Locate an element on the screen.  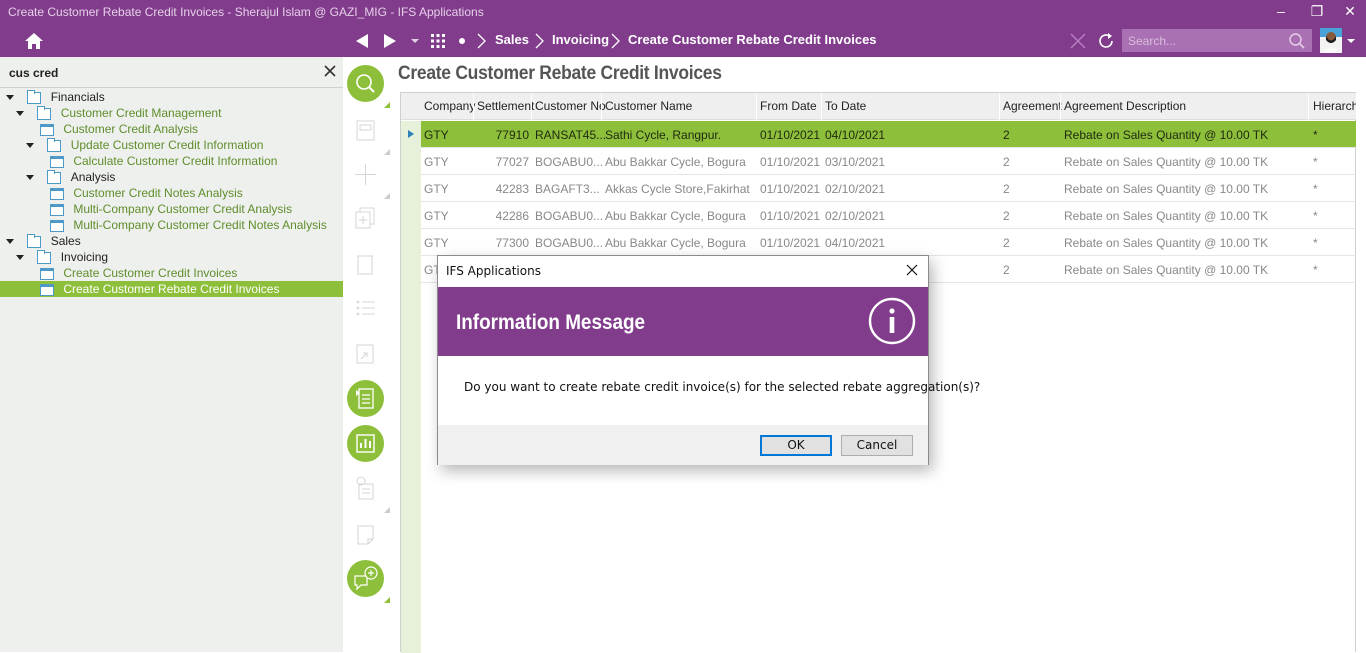
navigator-search: cus cred is located at coordinates (171, 72).